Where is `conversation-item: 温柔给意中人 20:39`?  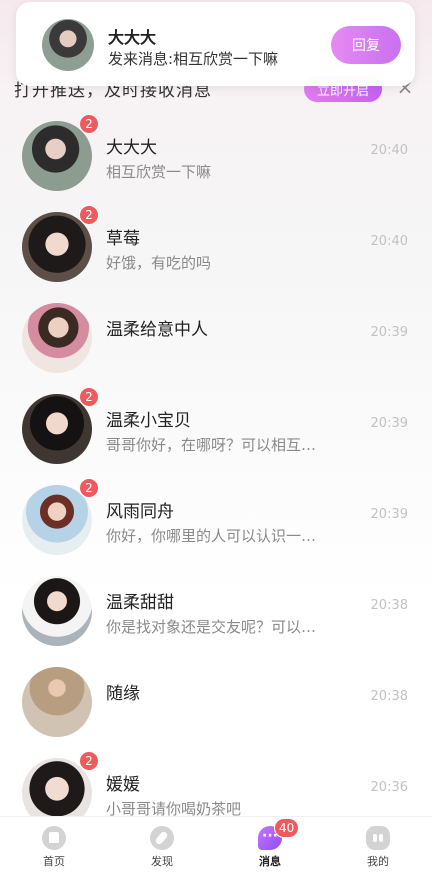 conversation-item: 温柔给意中人 20:39 is located at coordinates (216, 332).